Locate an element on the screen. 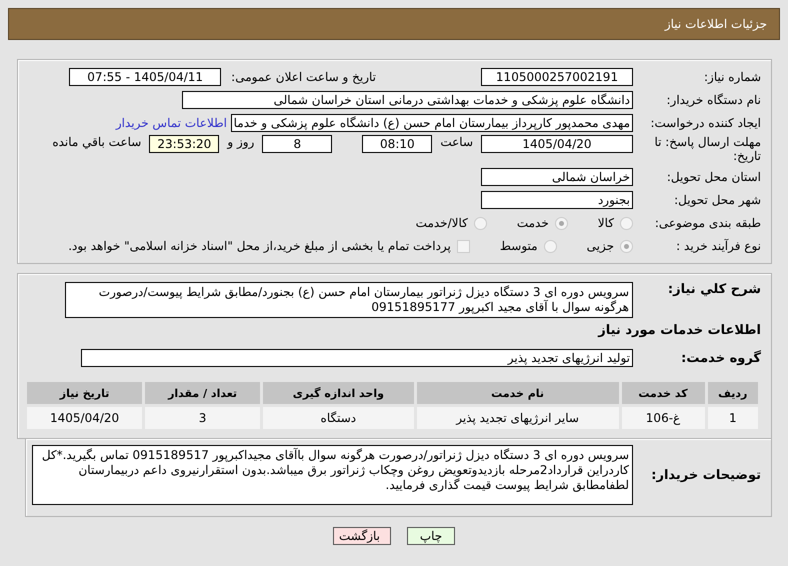  field-label: طبقه بندی موضوعی: is located at coordinates (707, 223).